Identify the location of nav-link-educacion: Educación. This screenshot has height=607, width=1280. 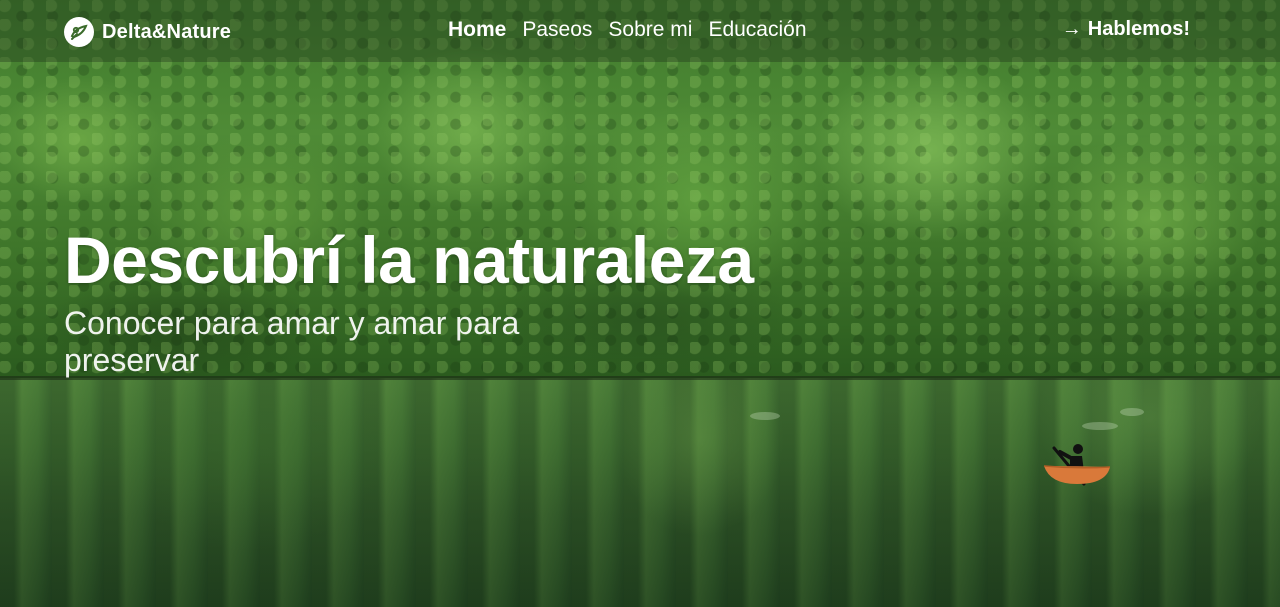
(757, 30).